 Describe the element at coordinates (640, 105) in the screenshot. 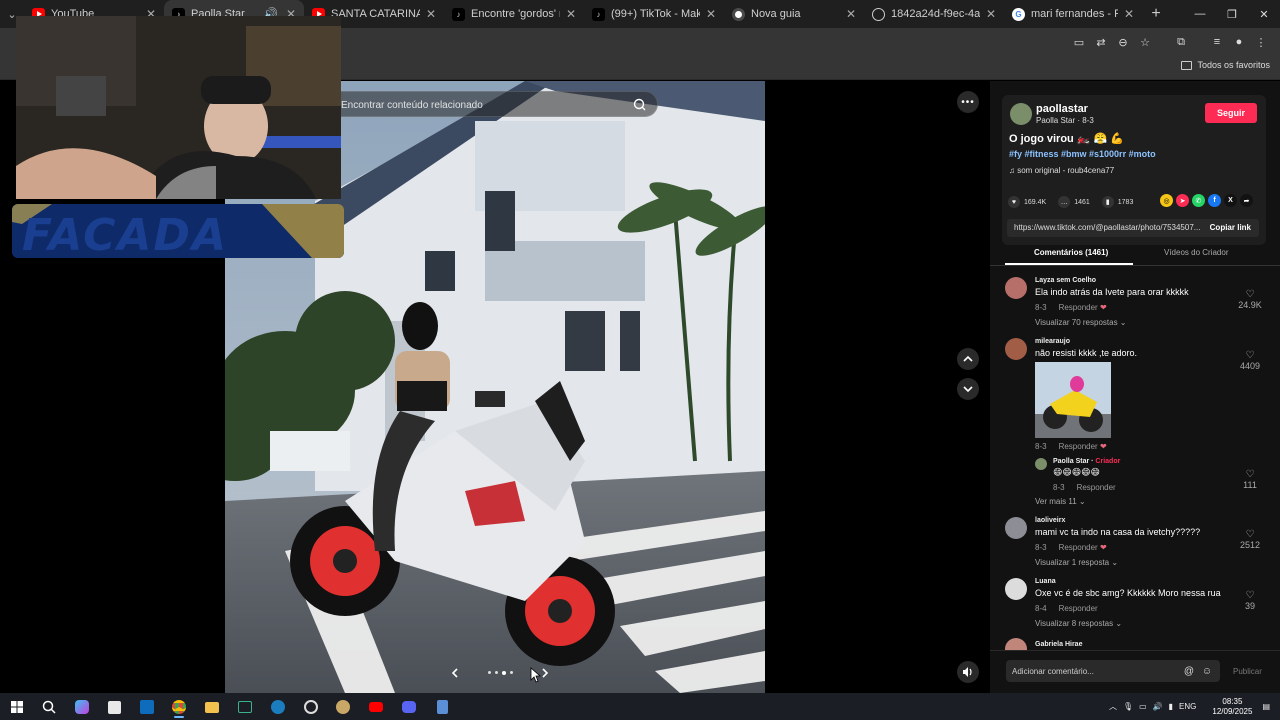

I see `search-icon` at that location.